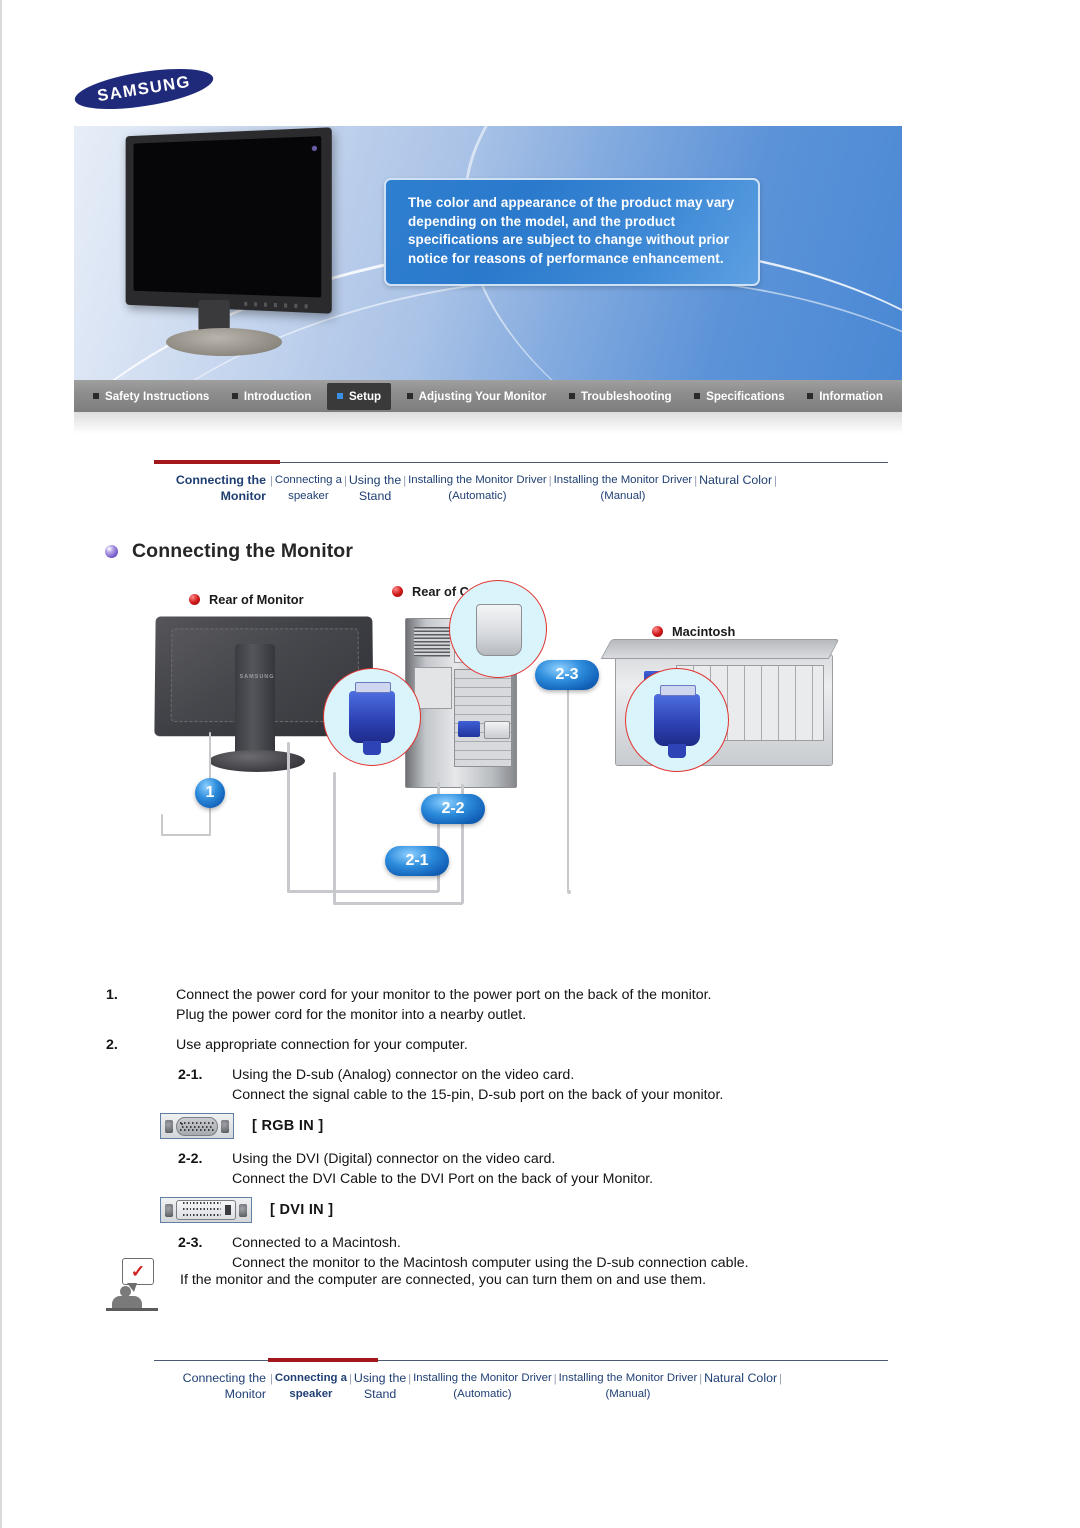  What do you see at coordinates (190, 1075) in the screenshot?
I see `step-2-1-number: 2-1.` at bounding box center [190, 1075].